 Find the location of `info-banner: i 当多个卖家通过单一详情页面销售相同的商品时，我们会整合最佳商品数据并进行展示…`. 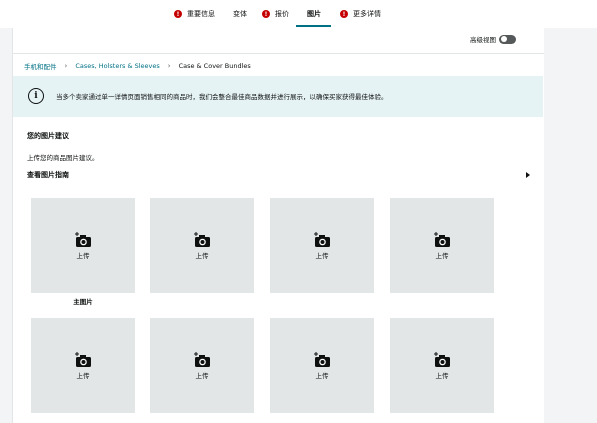

info-banner: i 当多个卖家通过单一详情页面销售相同的商品时，我们会整合最佳商品数据并进行展示… is located at coordinates (278, 96).